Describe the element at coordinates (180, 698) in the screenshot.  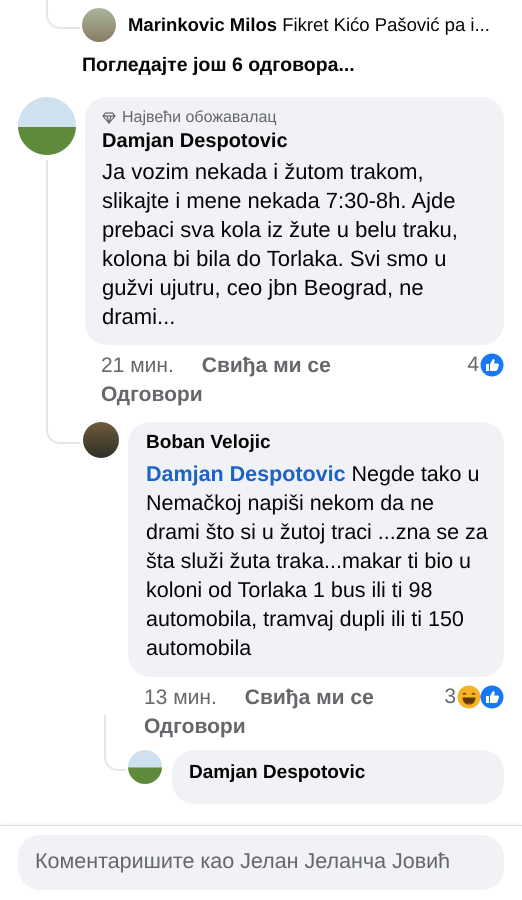
I see `comment-time: 13 мин.` at that location.